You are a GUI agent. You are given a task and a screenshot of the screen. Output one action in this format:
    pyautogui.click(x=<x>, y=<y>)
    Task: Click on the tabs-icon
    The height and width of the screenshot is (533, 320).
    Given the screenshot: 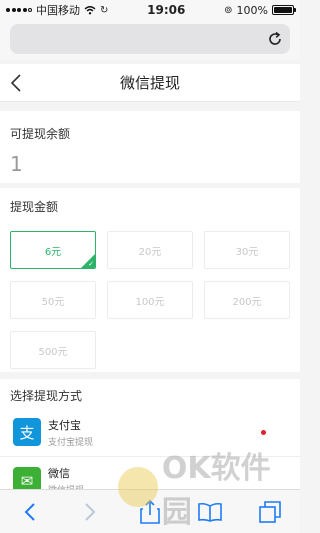 What is the action you would take?
    pyautogui.click(x=270, y=511)
    